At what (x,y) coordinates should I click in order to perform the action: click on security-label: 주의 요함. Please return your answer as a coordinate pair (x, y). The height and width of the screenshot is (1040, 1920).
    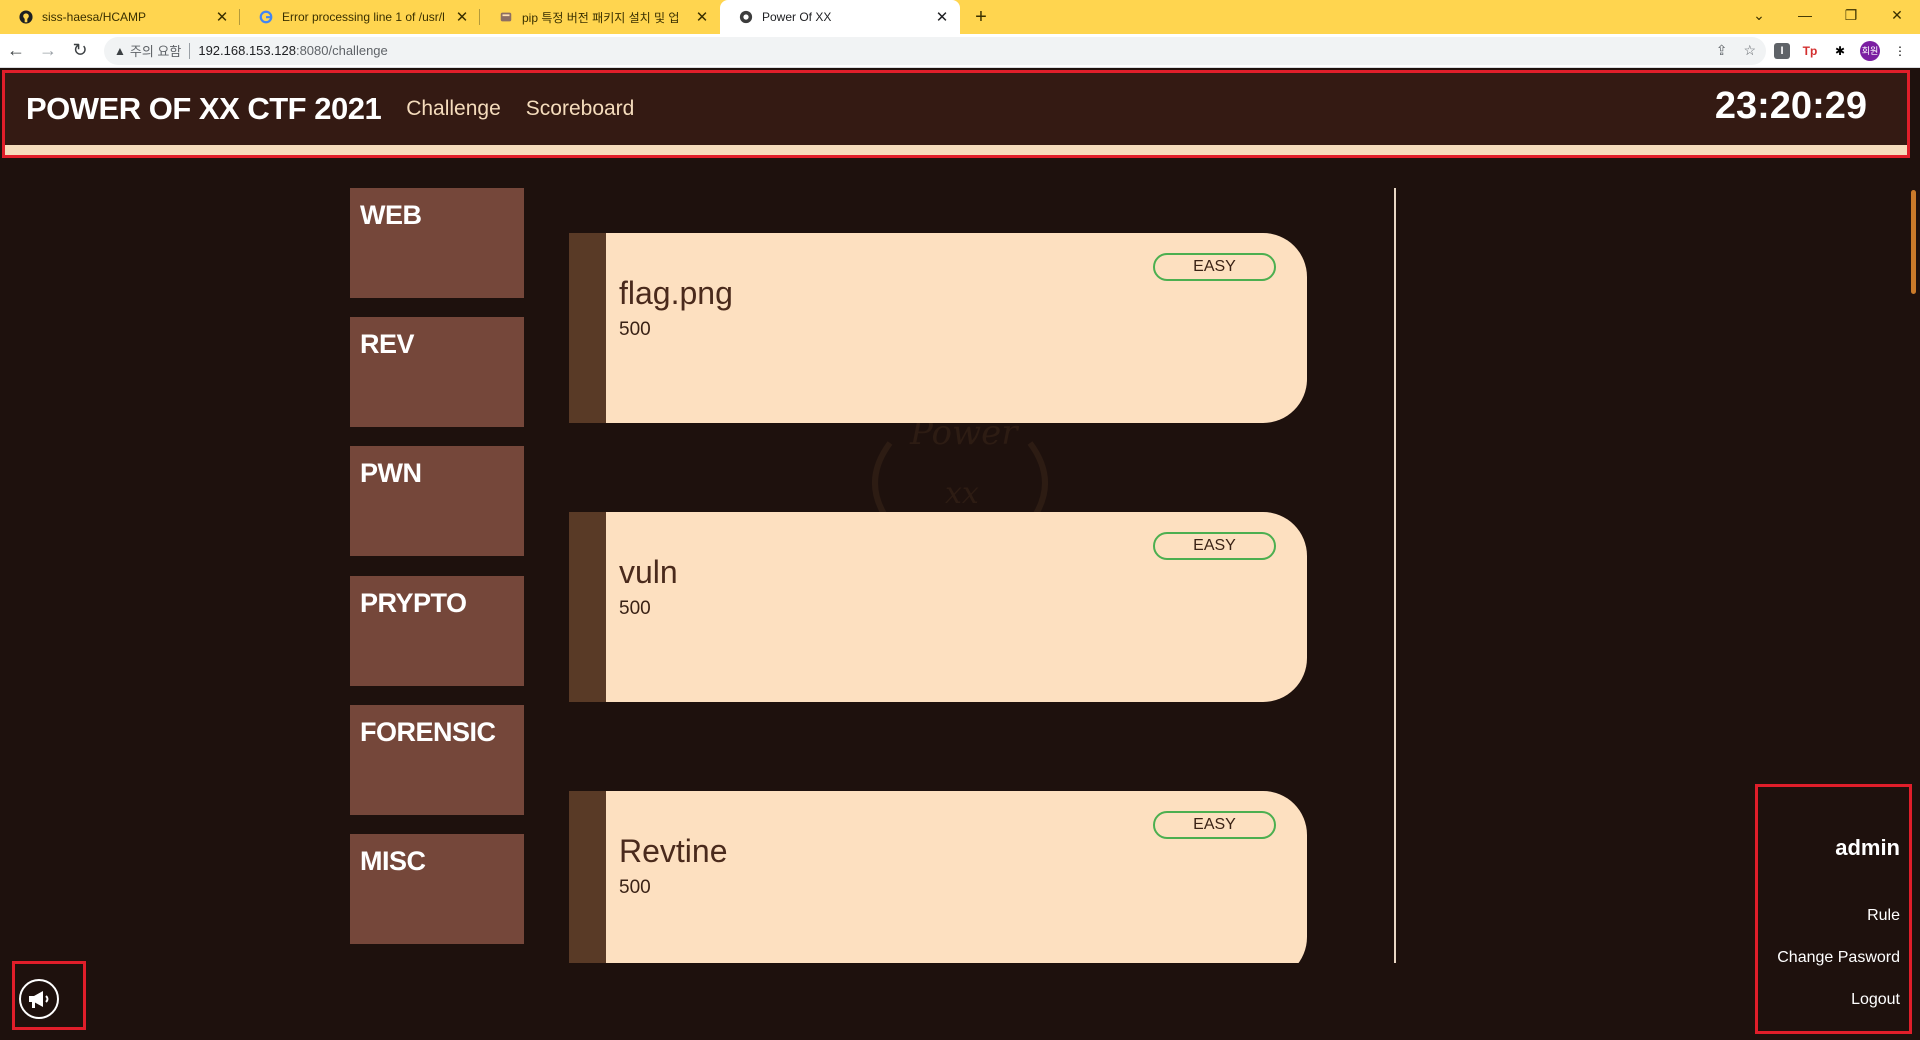
    Looking at the image, I should click on (155, 50).